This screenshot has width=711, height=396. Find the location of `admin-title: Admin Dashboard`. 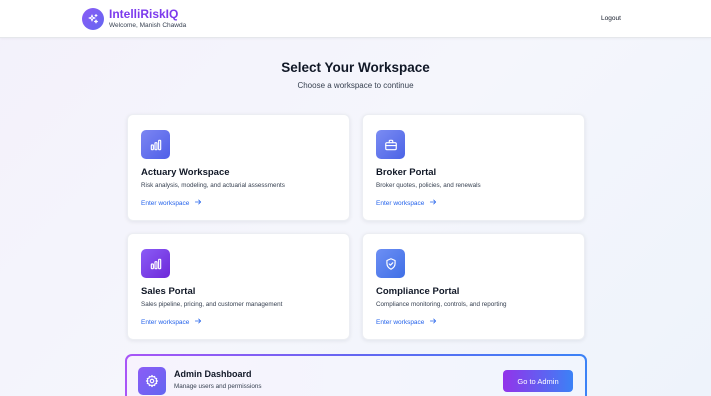

admin-title: Admin Dashboard is located at coordinates (213, 374).